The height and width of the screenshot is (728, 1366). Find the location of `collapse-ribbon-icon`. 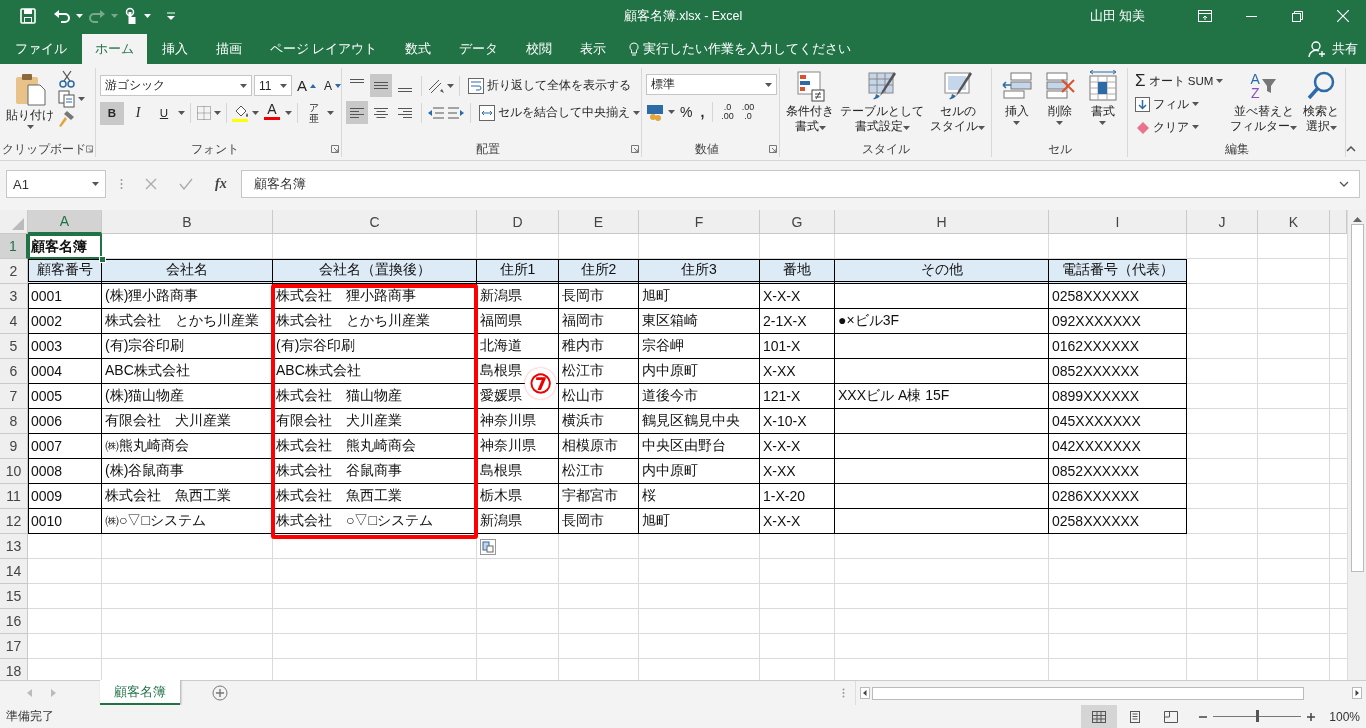

collapse-ribbon-icon is located at coordinates (1351, 149).